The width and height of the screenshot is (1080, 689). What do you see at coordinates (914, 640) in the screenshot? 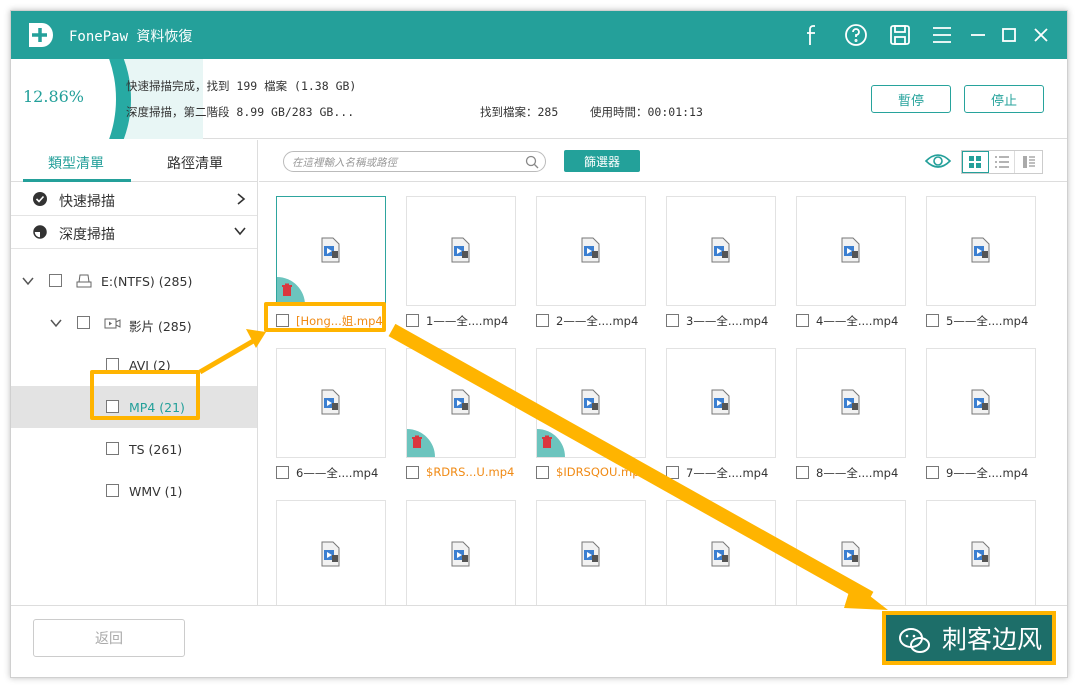
I see `wechat-icon` at bounding box center [914, 640].